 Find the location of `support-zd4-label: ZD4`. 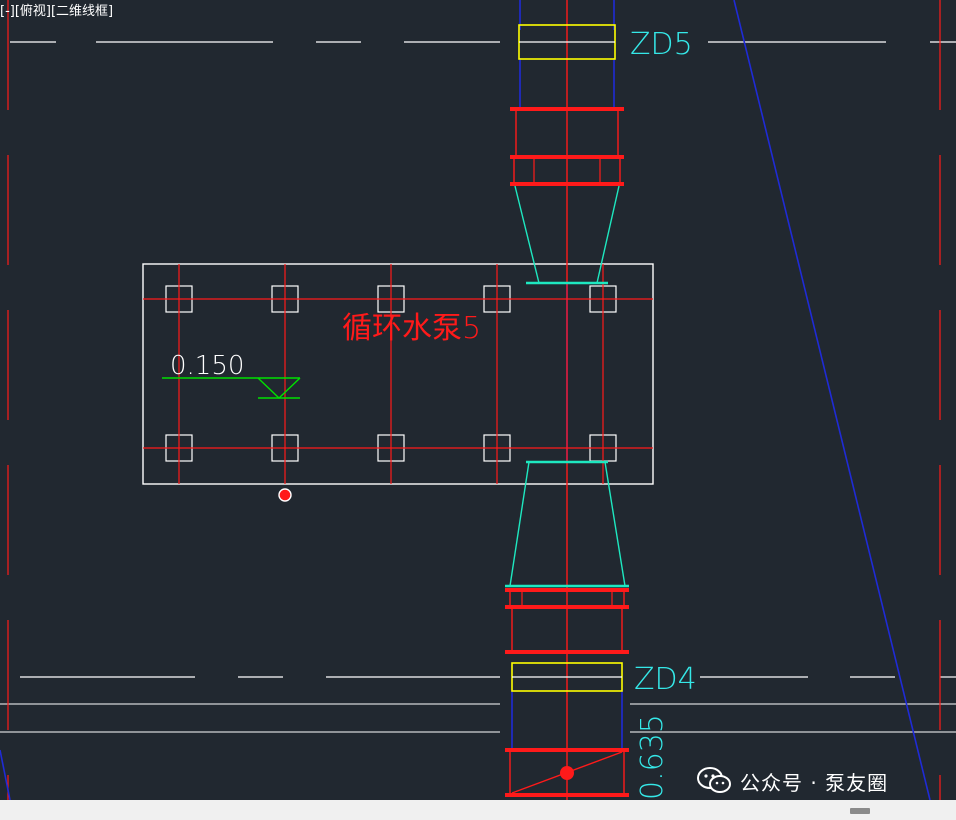

support-zd4-label: ZD4 is located at coordinates (665, 679).